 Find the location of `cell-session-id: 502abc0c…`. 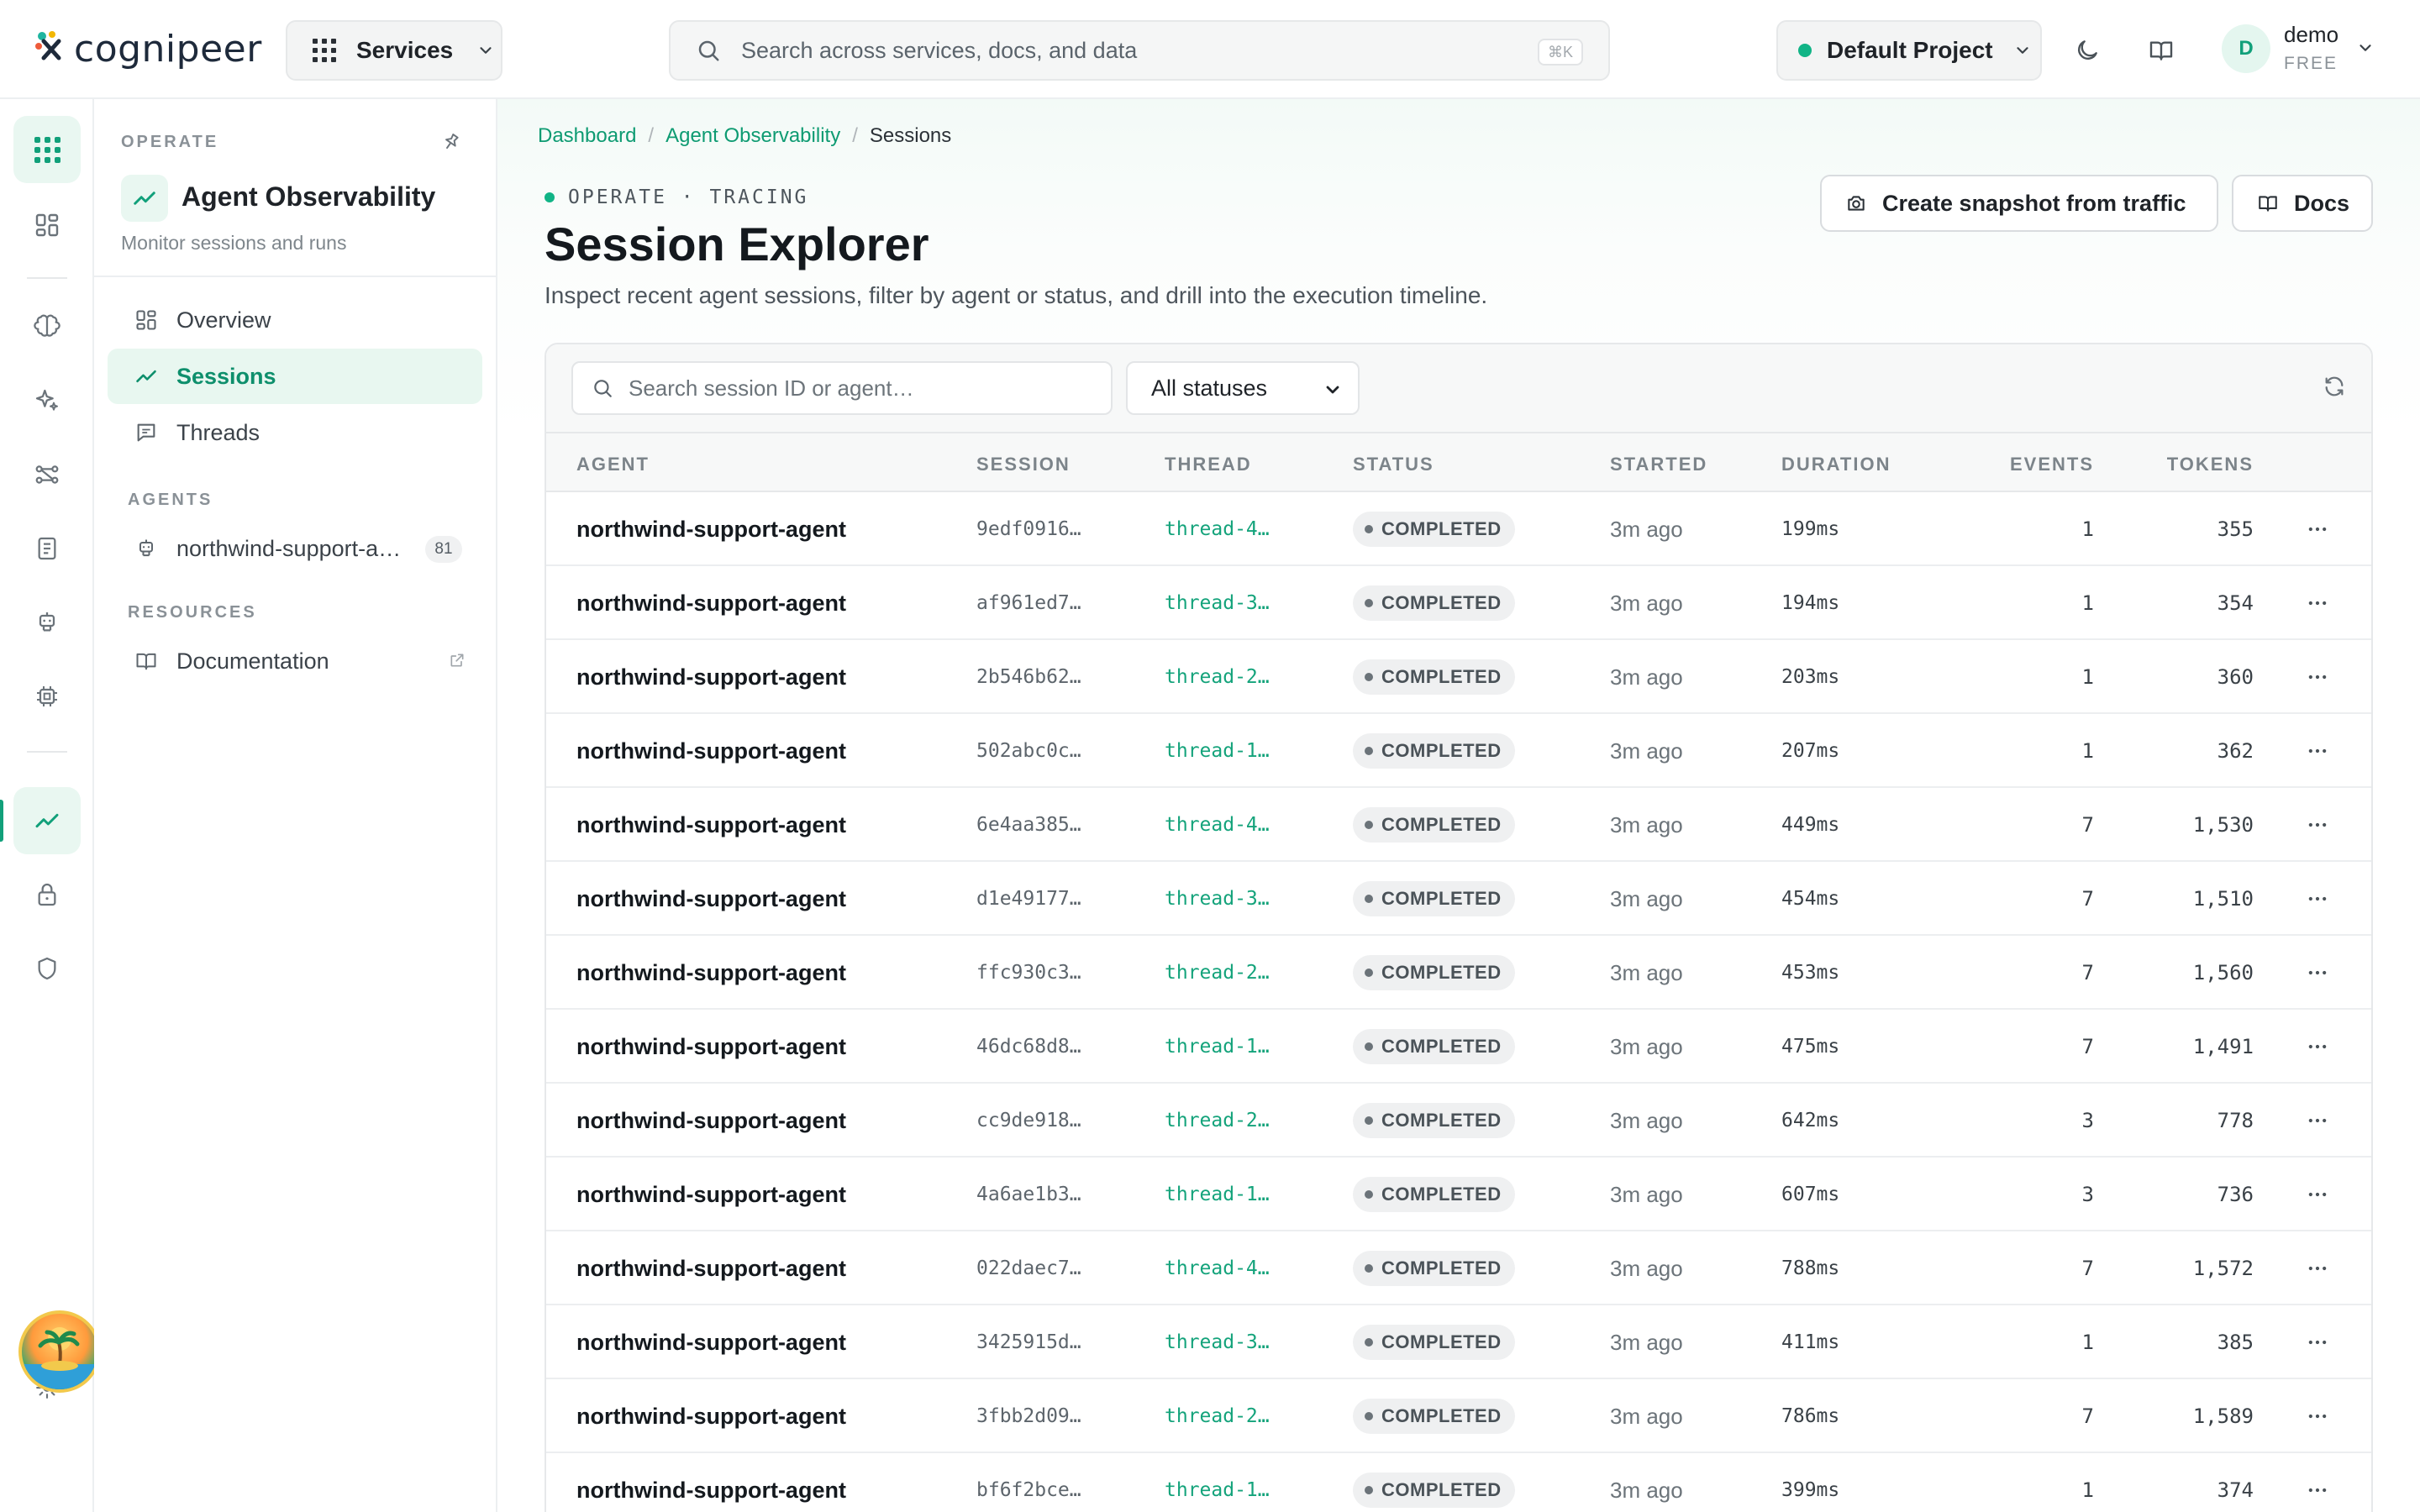

cell-session-id: 502abc0c… is located at coordinates (1028, 751).